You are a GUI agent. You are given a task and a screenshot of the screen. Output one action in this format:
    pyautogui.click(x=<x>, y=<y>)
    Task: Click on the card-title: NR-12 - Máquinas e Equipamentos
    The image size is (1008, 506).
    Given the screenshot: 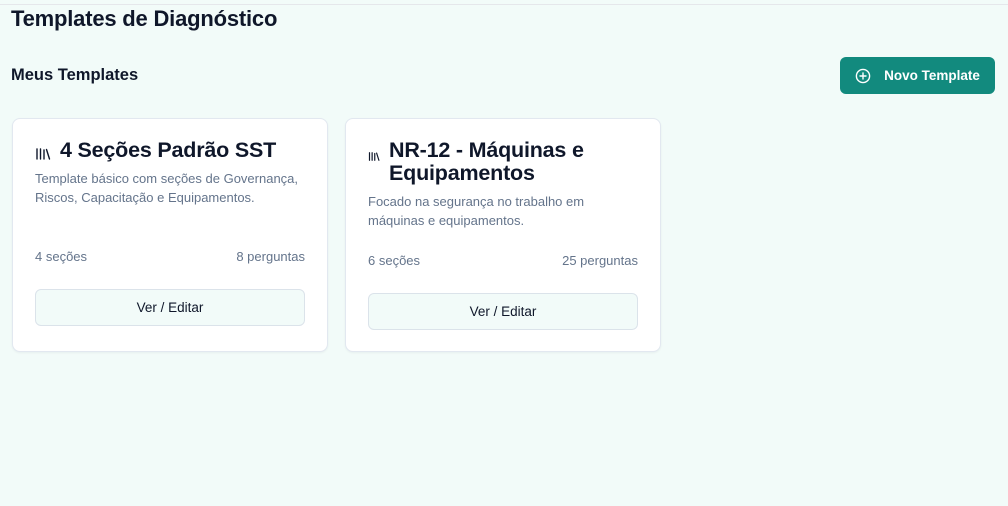 What is the action you would take?
    pyautogui.click(x=486, y=161)
    